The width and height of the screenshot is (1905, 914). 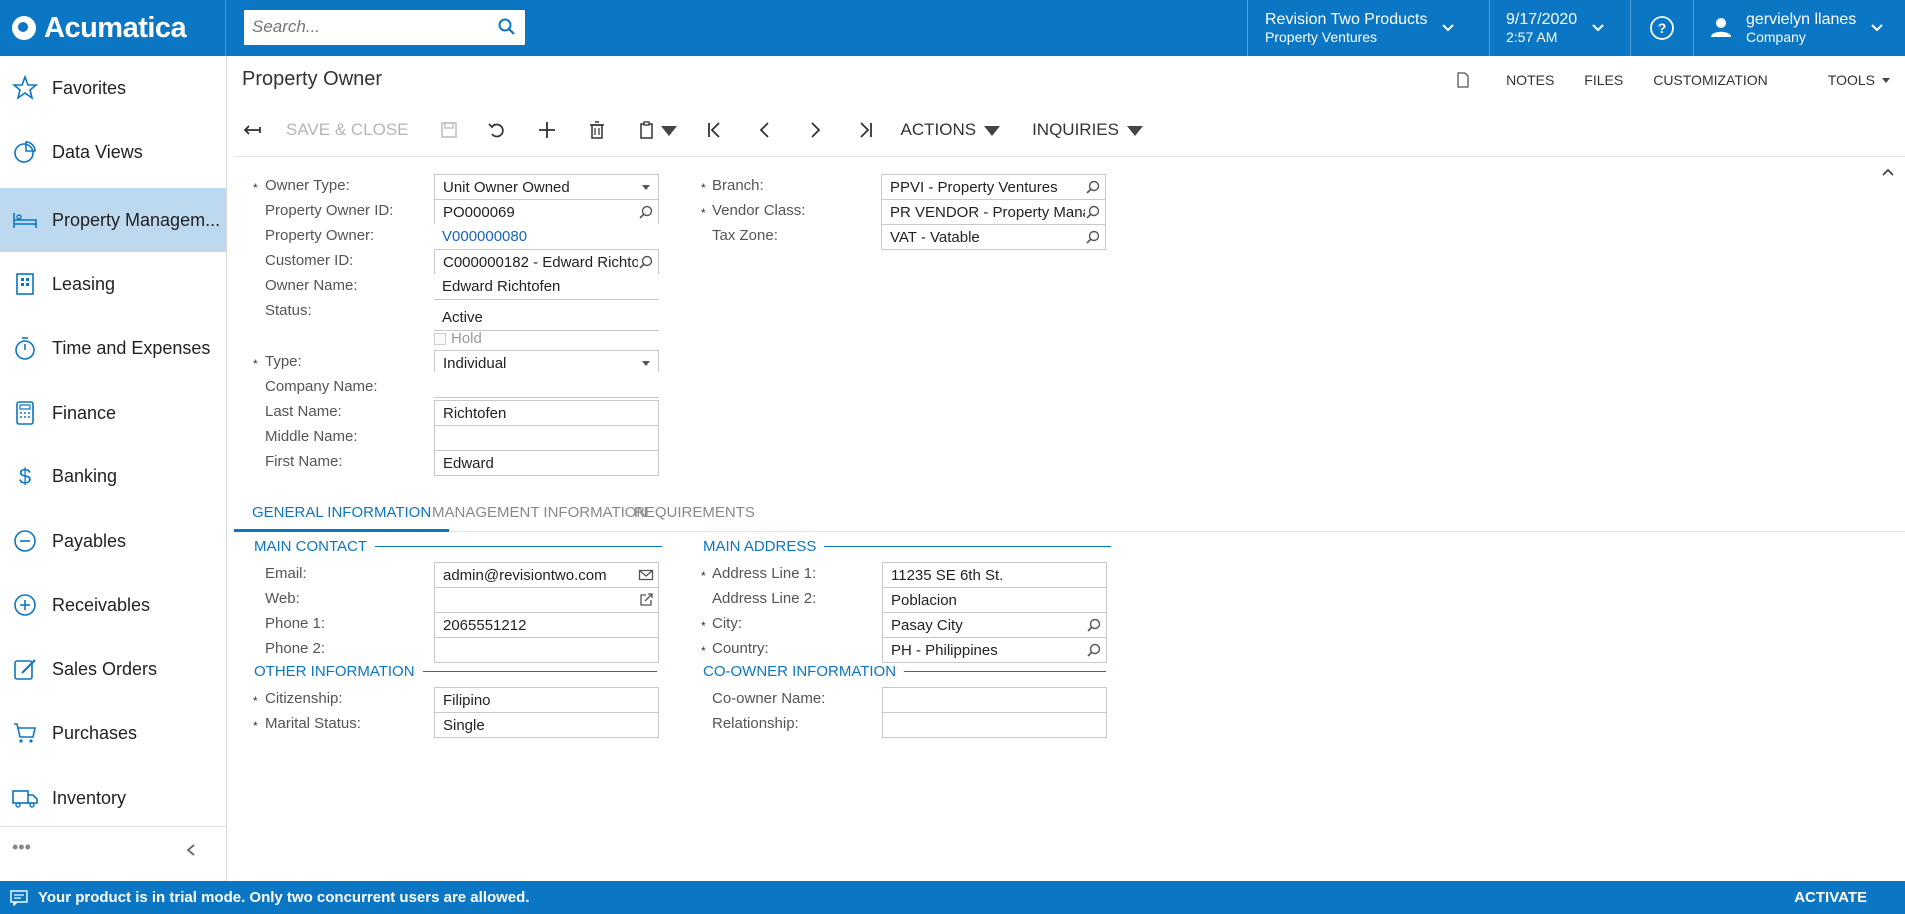 I want to click on activate-button: ACTIVATE, so click(x=1830, y=897).